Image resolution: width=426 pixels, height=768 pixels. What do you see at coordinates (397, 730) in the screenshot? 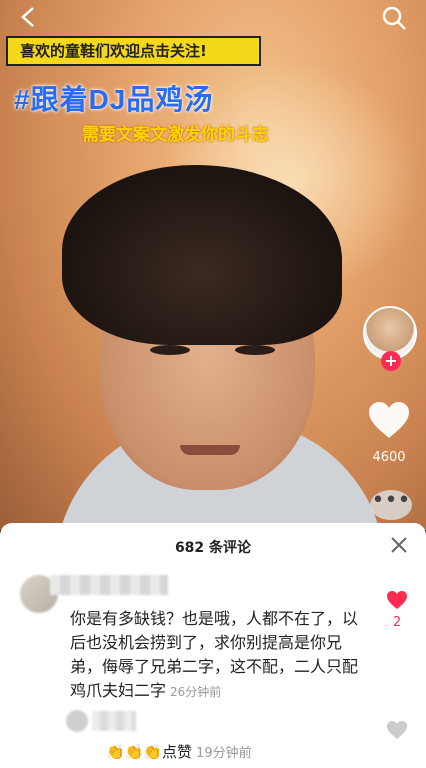
I see `reply-heart-icon` at bounding box center [397, 730].